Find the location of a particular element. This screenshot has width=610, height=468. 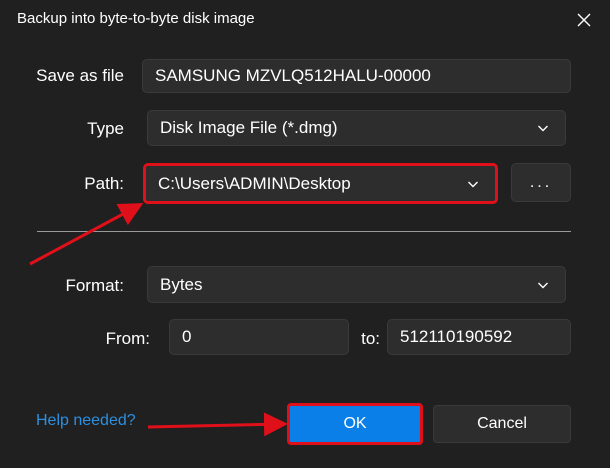

ok-annotation-arrow is located at coordinates (217, 424).